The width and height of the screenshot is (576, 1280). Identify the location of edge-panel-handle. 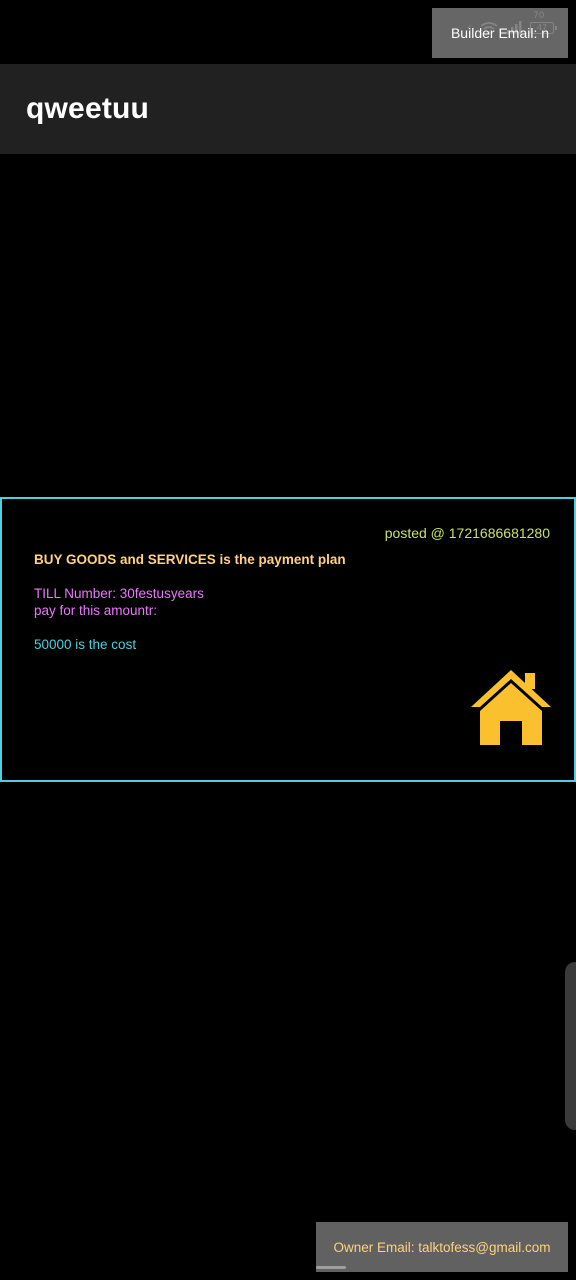
(570, 1046).